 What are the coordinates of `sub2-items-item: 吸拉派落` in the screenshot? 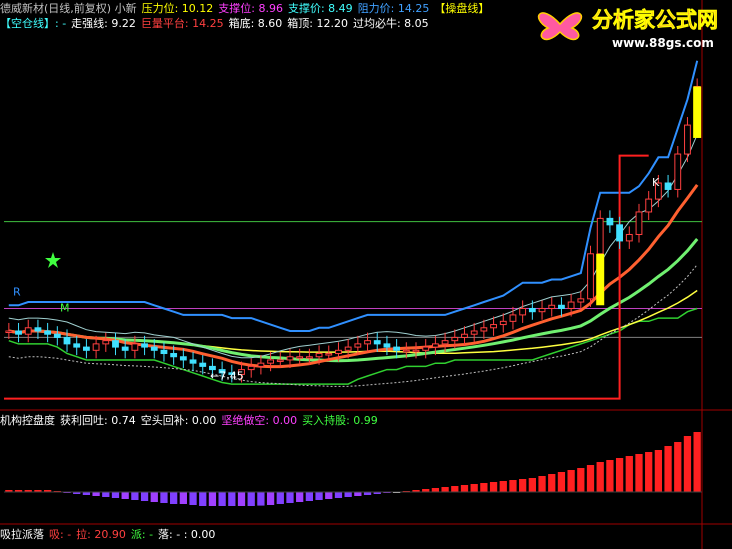 It's located at (22, 534).